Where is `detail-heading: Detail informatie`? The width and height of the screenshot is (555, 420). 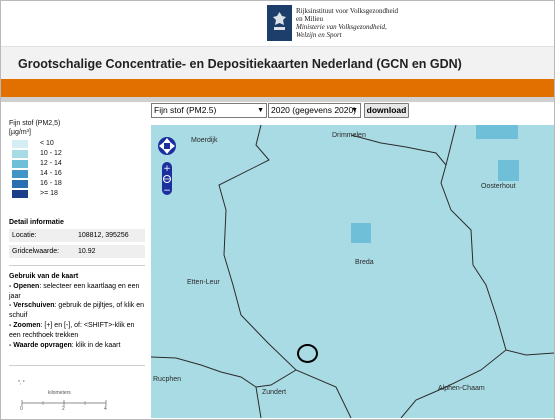
detail-heading: Detail informatie is located at coordinates (36, 222).